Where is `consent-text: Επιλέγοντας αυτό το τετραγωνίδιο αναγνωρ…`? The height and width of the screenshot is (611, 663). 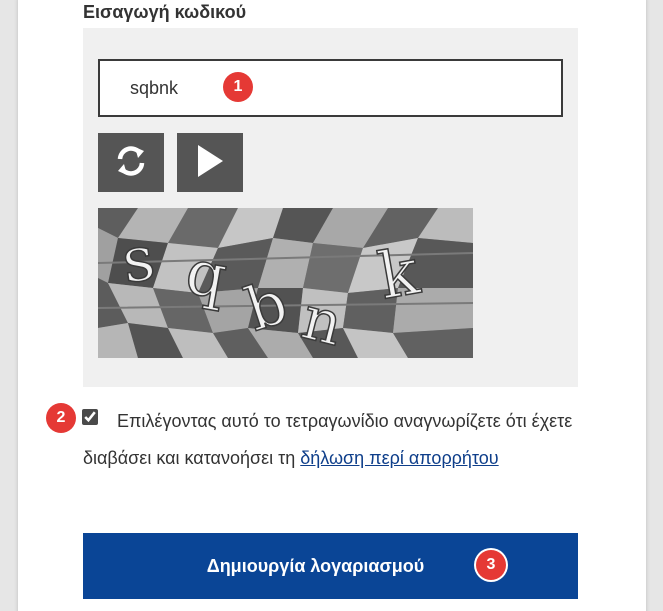 consent-text: Επιλέγοντας αυτό το τετραγωνίδιο αναγνωρ… is located at coordinates (333, 440).